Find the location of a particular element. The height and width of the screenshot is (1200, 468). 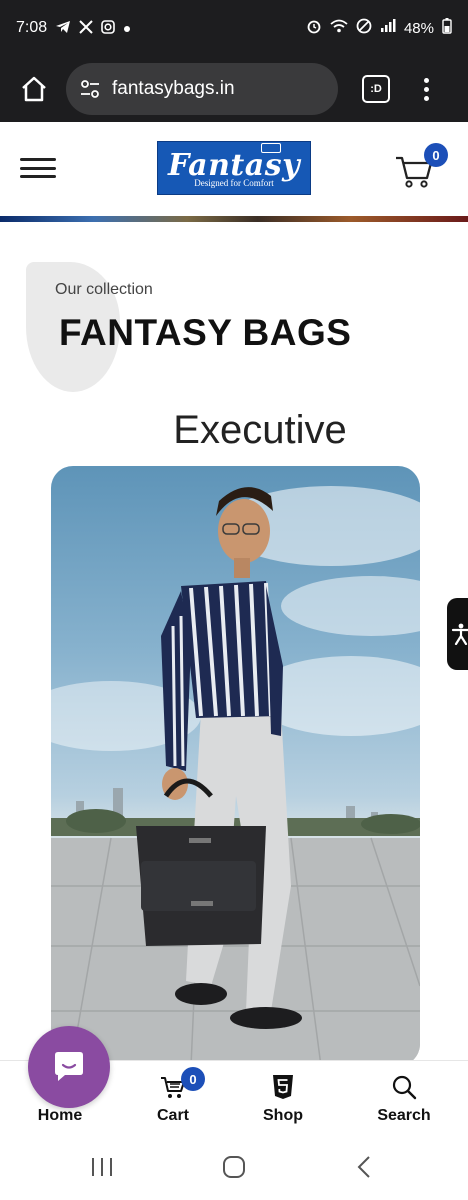

nav-label-cart: Cart is located at coordinates (172, 1115).